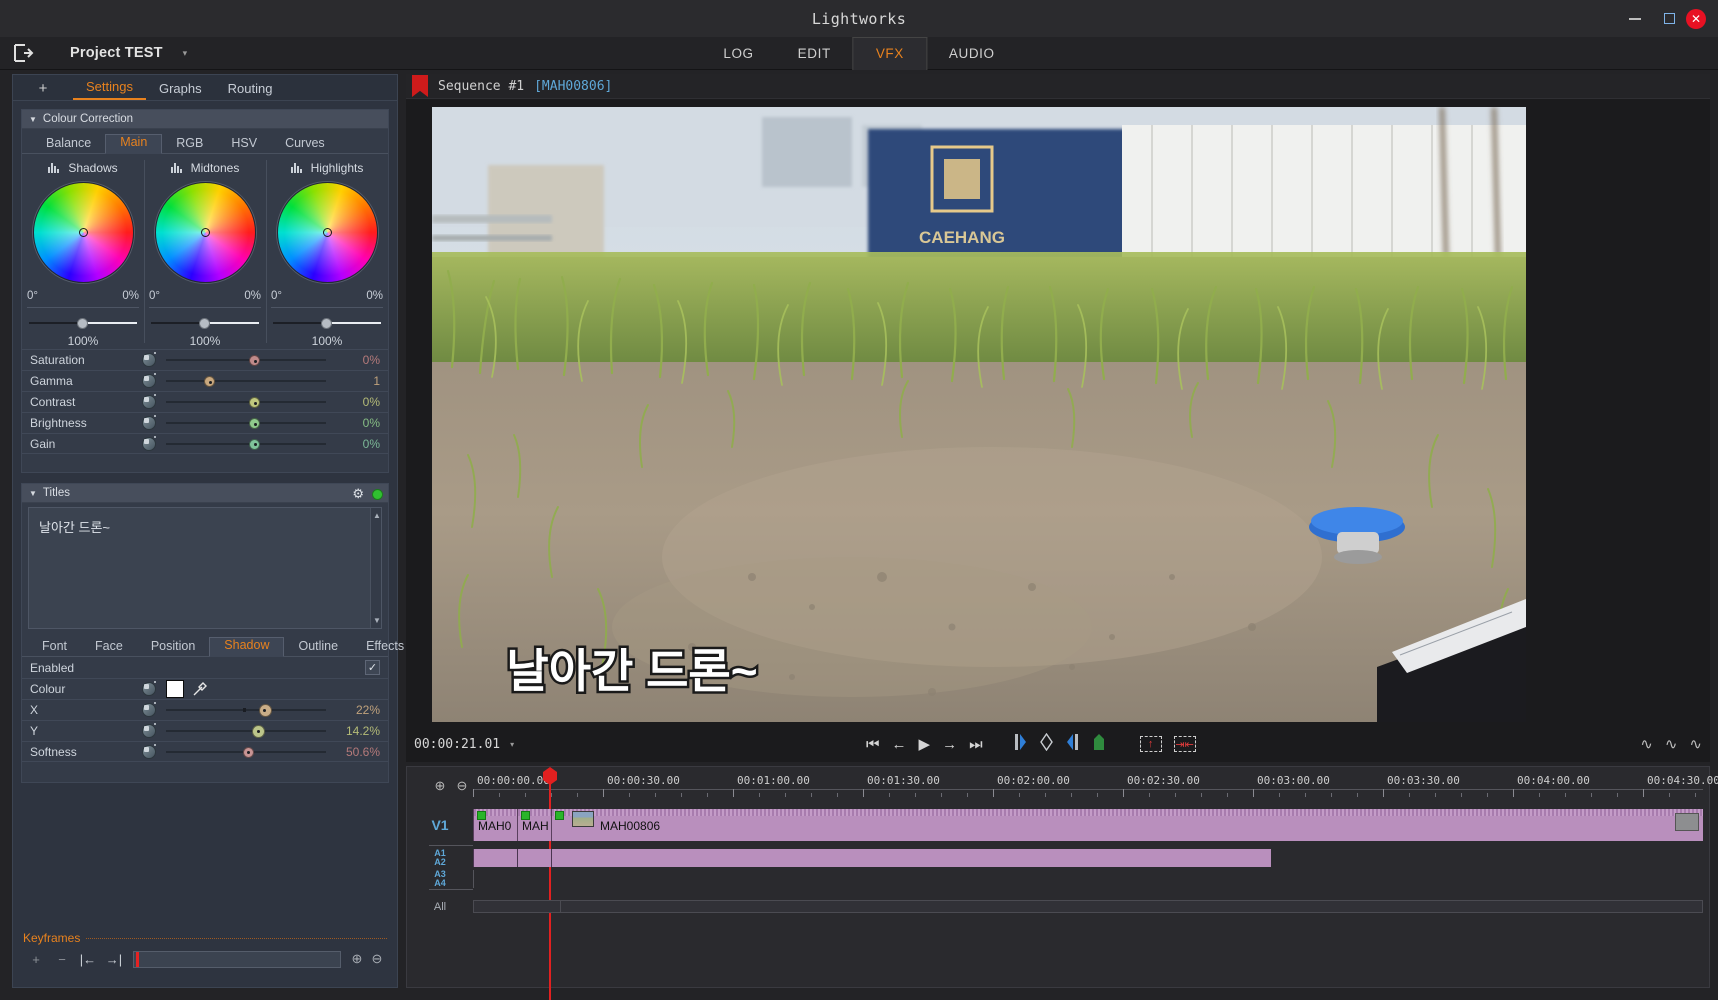  I want to click on shadow-x-slider, so click(246, 710).